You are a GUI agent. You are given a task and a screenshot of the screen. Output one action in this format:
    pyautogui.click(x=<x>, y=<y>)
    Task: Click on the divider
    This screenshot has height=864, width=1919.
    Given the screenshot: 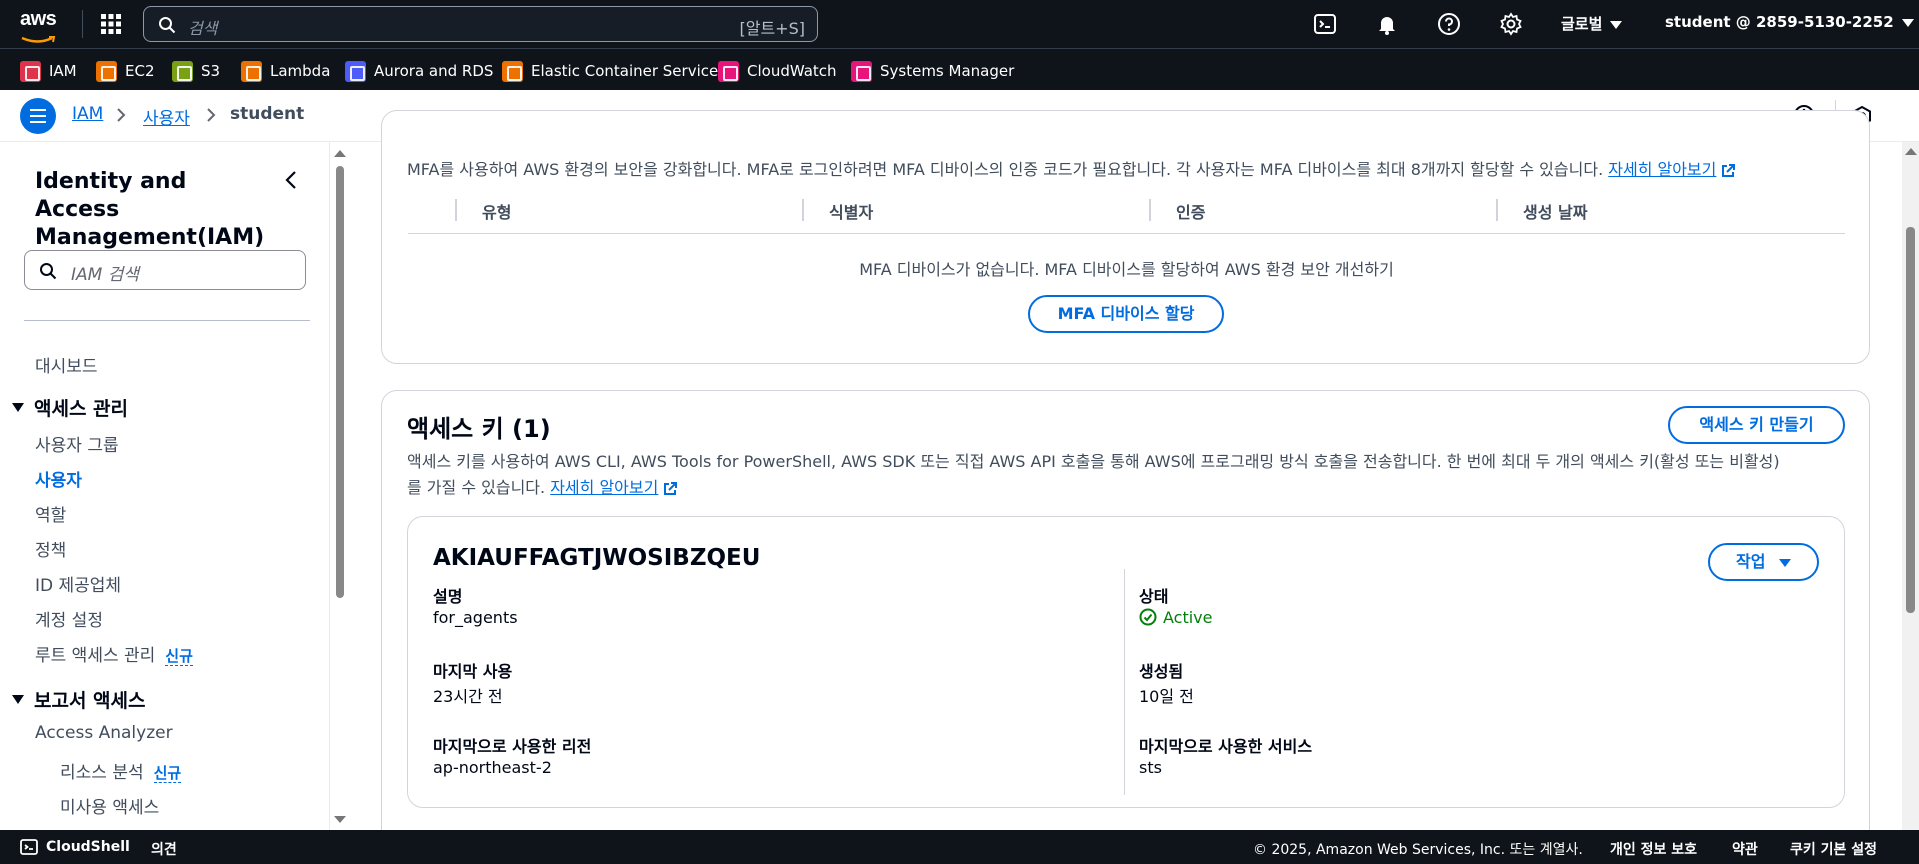 What is the action you would take?
    pyautogui.click(x=82, y=24)
    